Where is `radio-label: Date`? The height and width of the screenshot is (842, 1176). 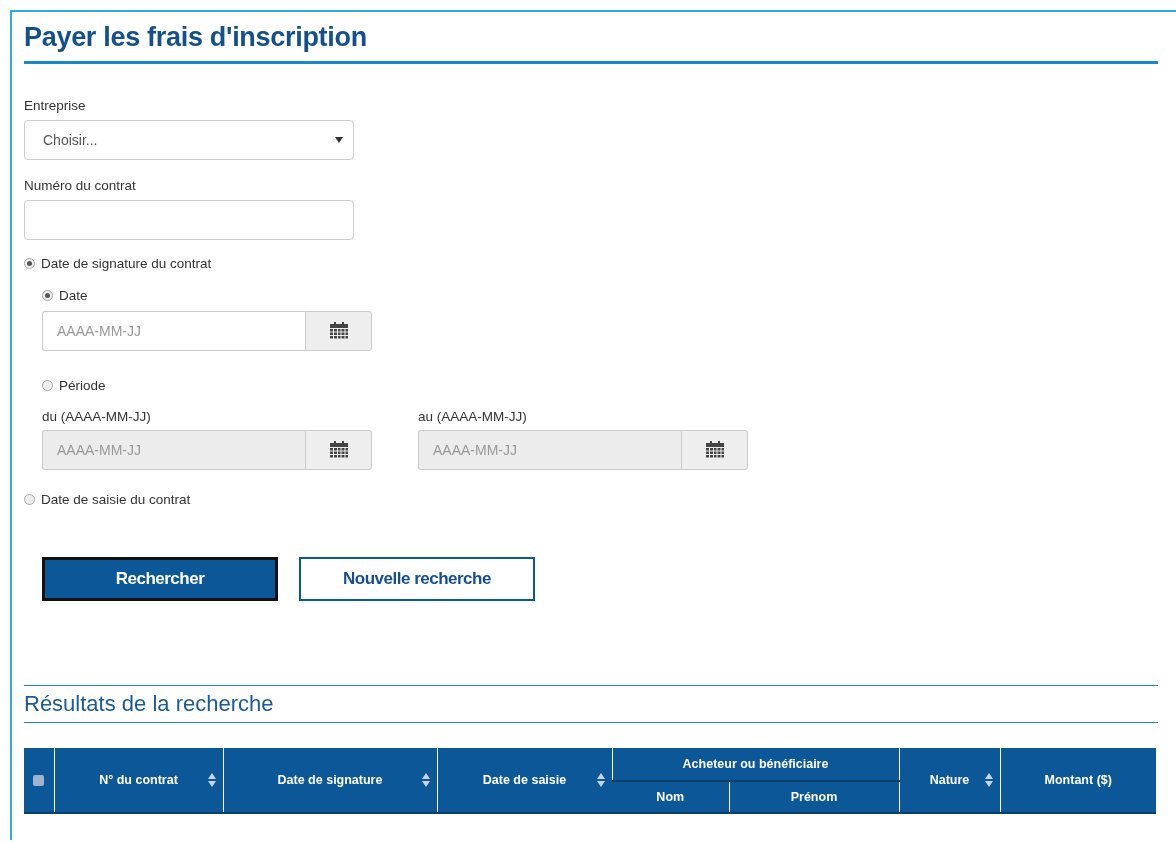 radio-label: Date is located at coordinates (73, 295).